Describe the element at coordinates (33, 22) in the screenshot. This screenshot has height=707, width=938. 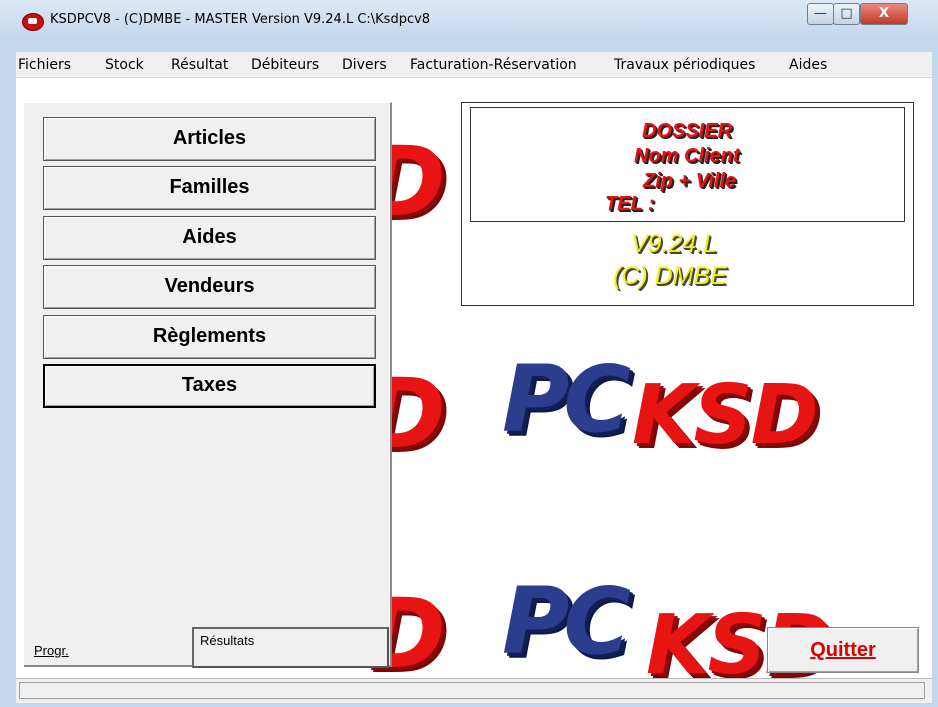
I see `app-logo-icon` at that location.